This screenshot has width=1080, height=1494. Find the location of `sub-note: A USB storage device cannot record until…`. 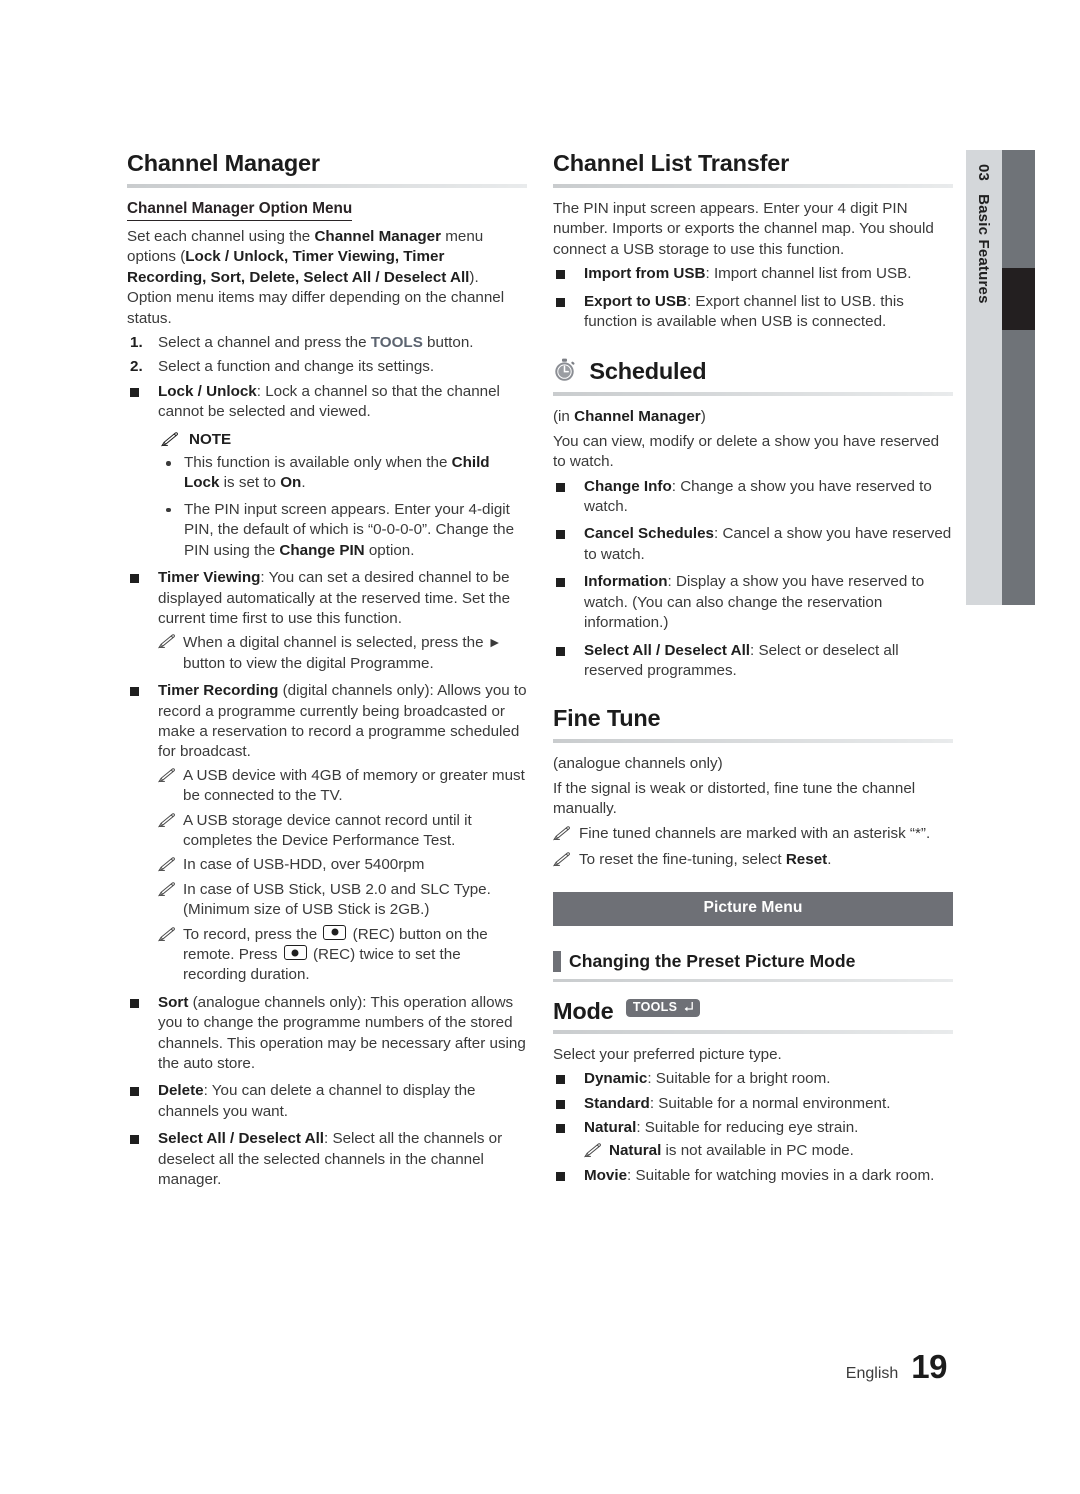

sub-note: A USB storage device cannot record until… is located at coordinates (342, 831).